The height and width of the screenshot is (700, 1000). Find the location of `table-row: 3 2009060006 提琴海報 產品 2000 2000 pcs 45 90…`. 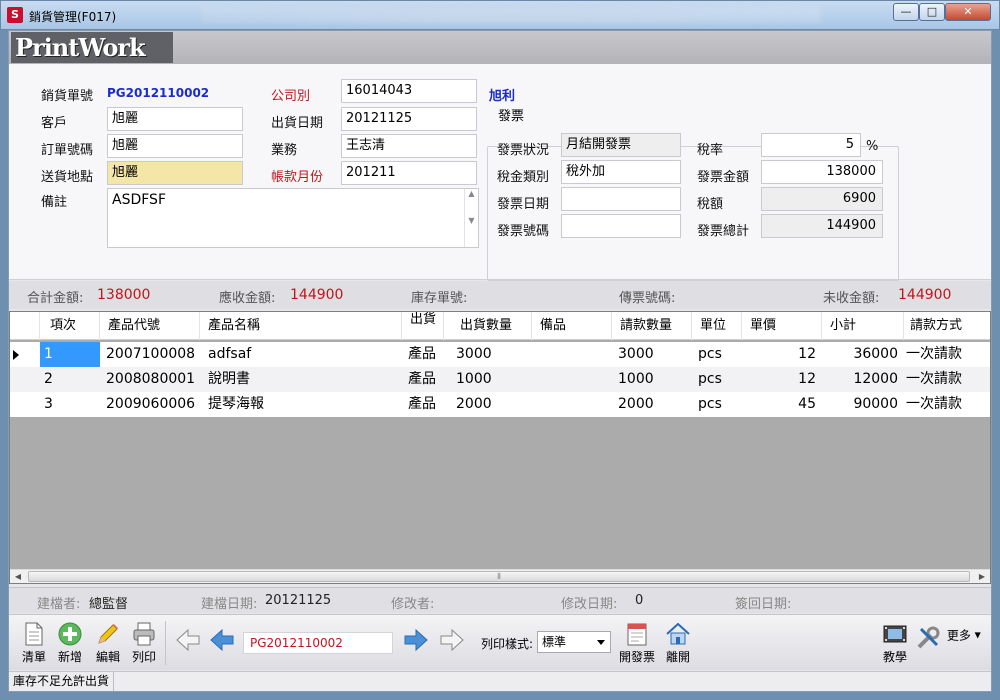

table-row: 3 2009060006 提琴海報 產品 2000 2000 pcs 45 90… is located at coordinates (500, 404).